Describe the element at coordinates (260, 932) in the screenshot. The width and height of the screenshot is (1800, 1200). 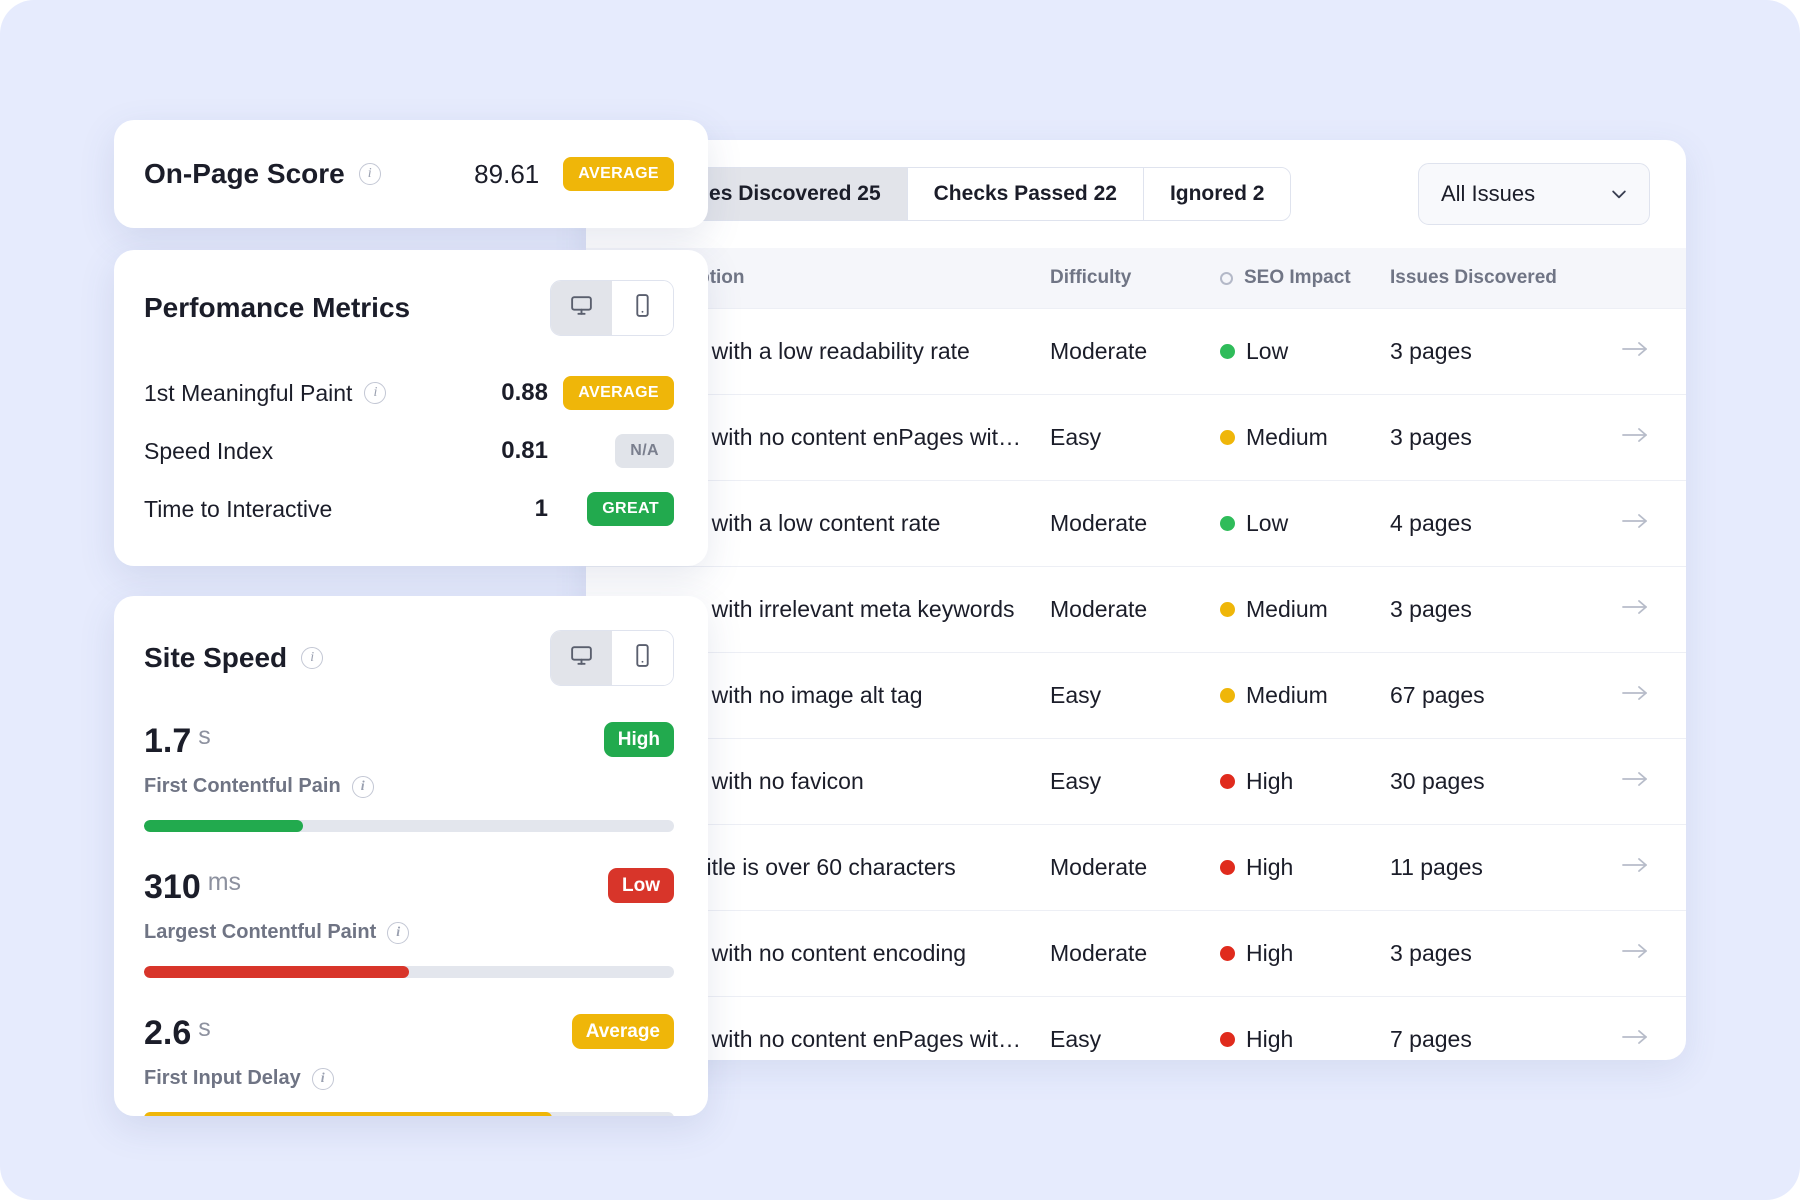
I see `site-speed-label: Largest Contentful Paint` at that location.